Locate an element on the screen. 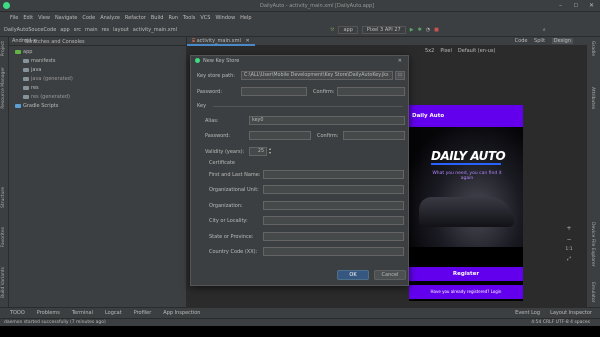  menu-navigate: Navigate is located at coordinates (66, 18).